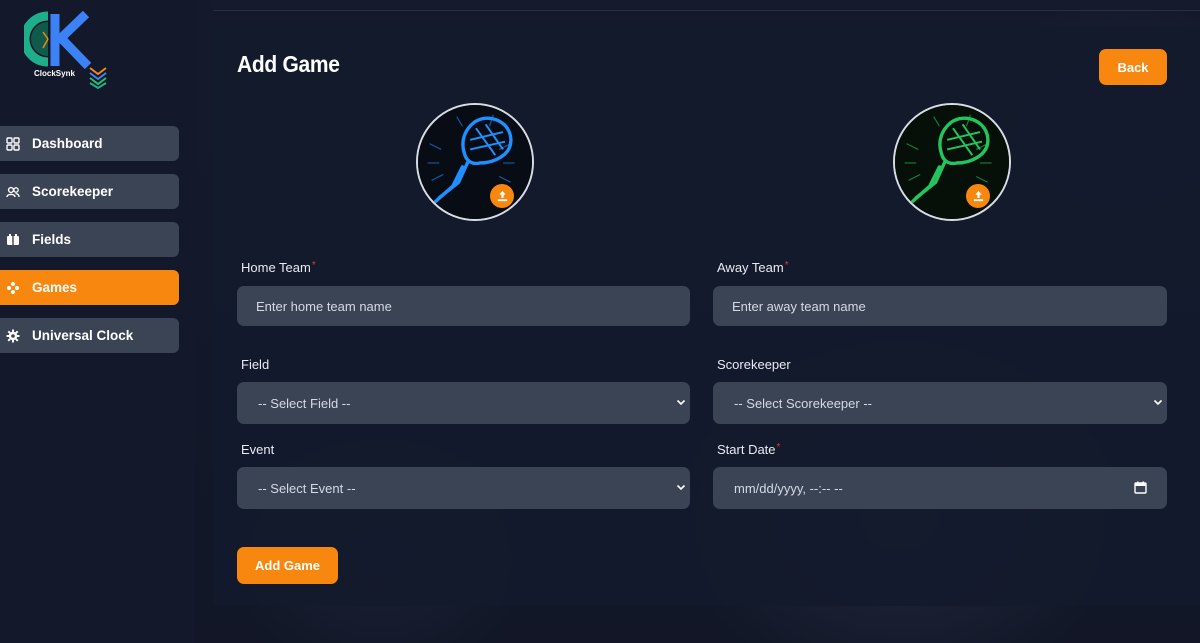 The width and height of the screenshot is (1200, 643). Describe the element at coordinates (13, 336) in the screenshot. I see `gear-icon` at that location.